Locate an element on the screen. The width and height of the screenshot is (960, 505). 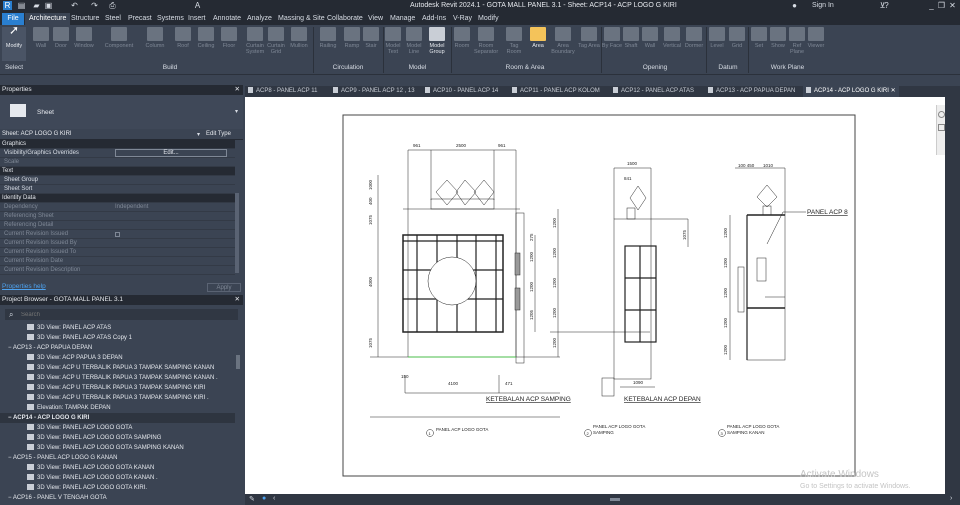
apply-button: Apply is located at coordinates (224, 287).